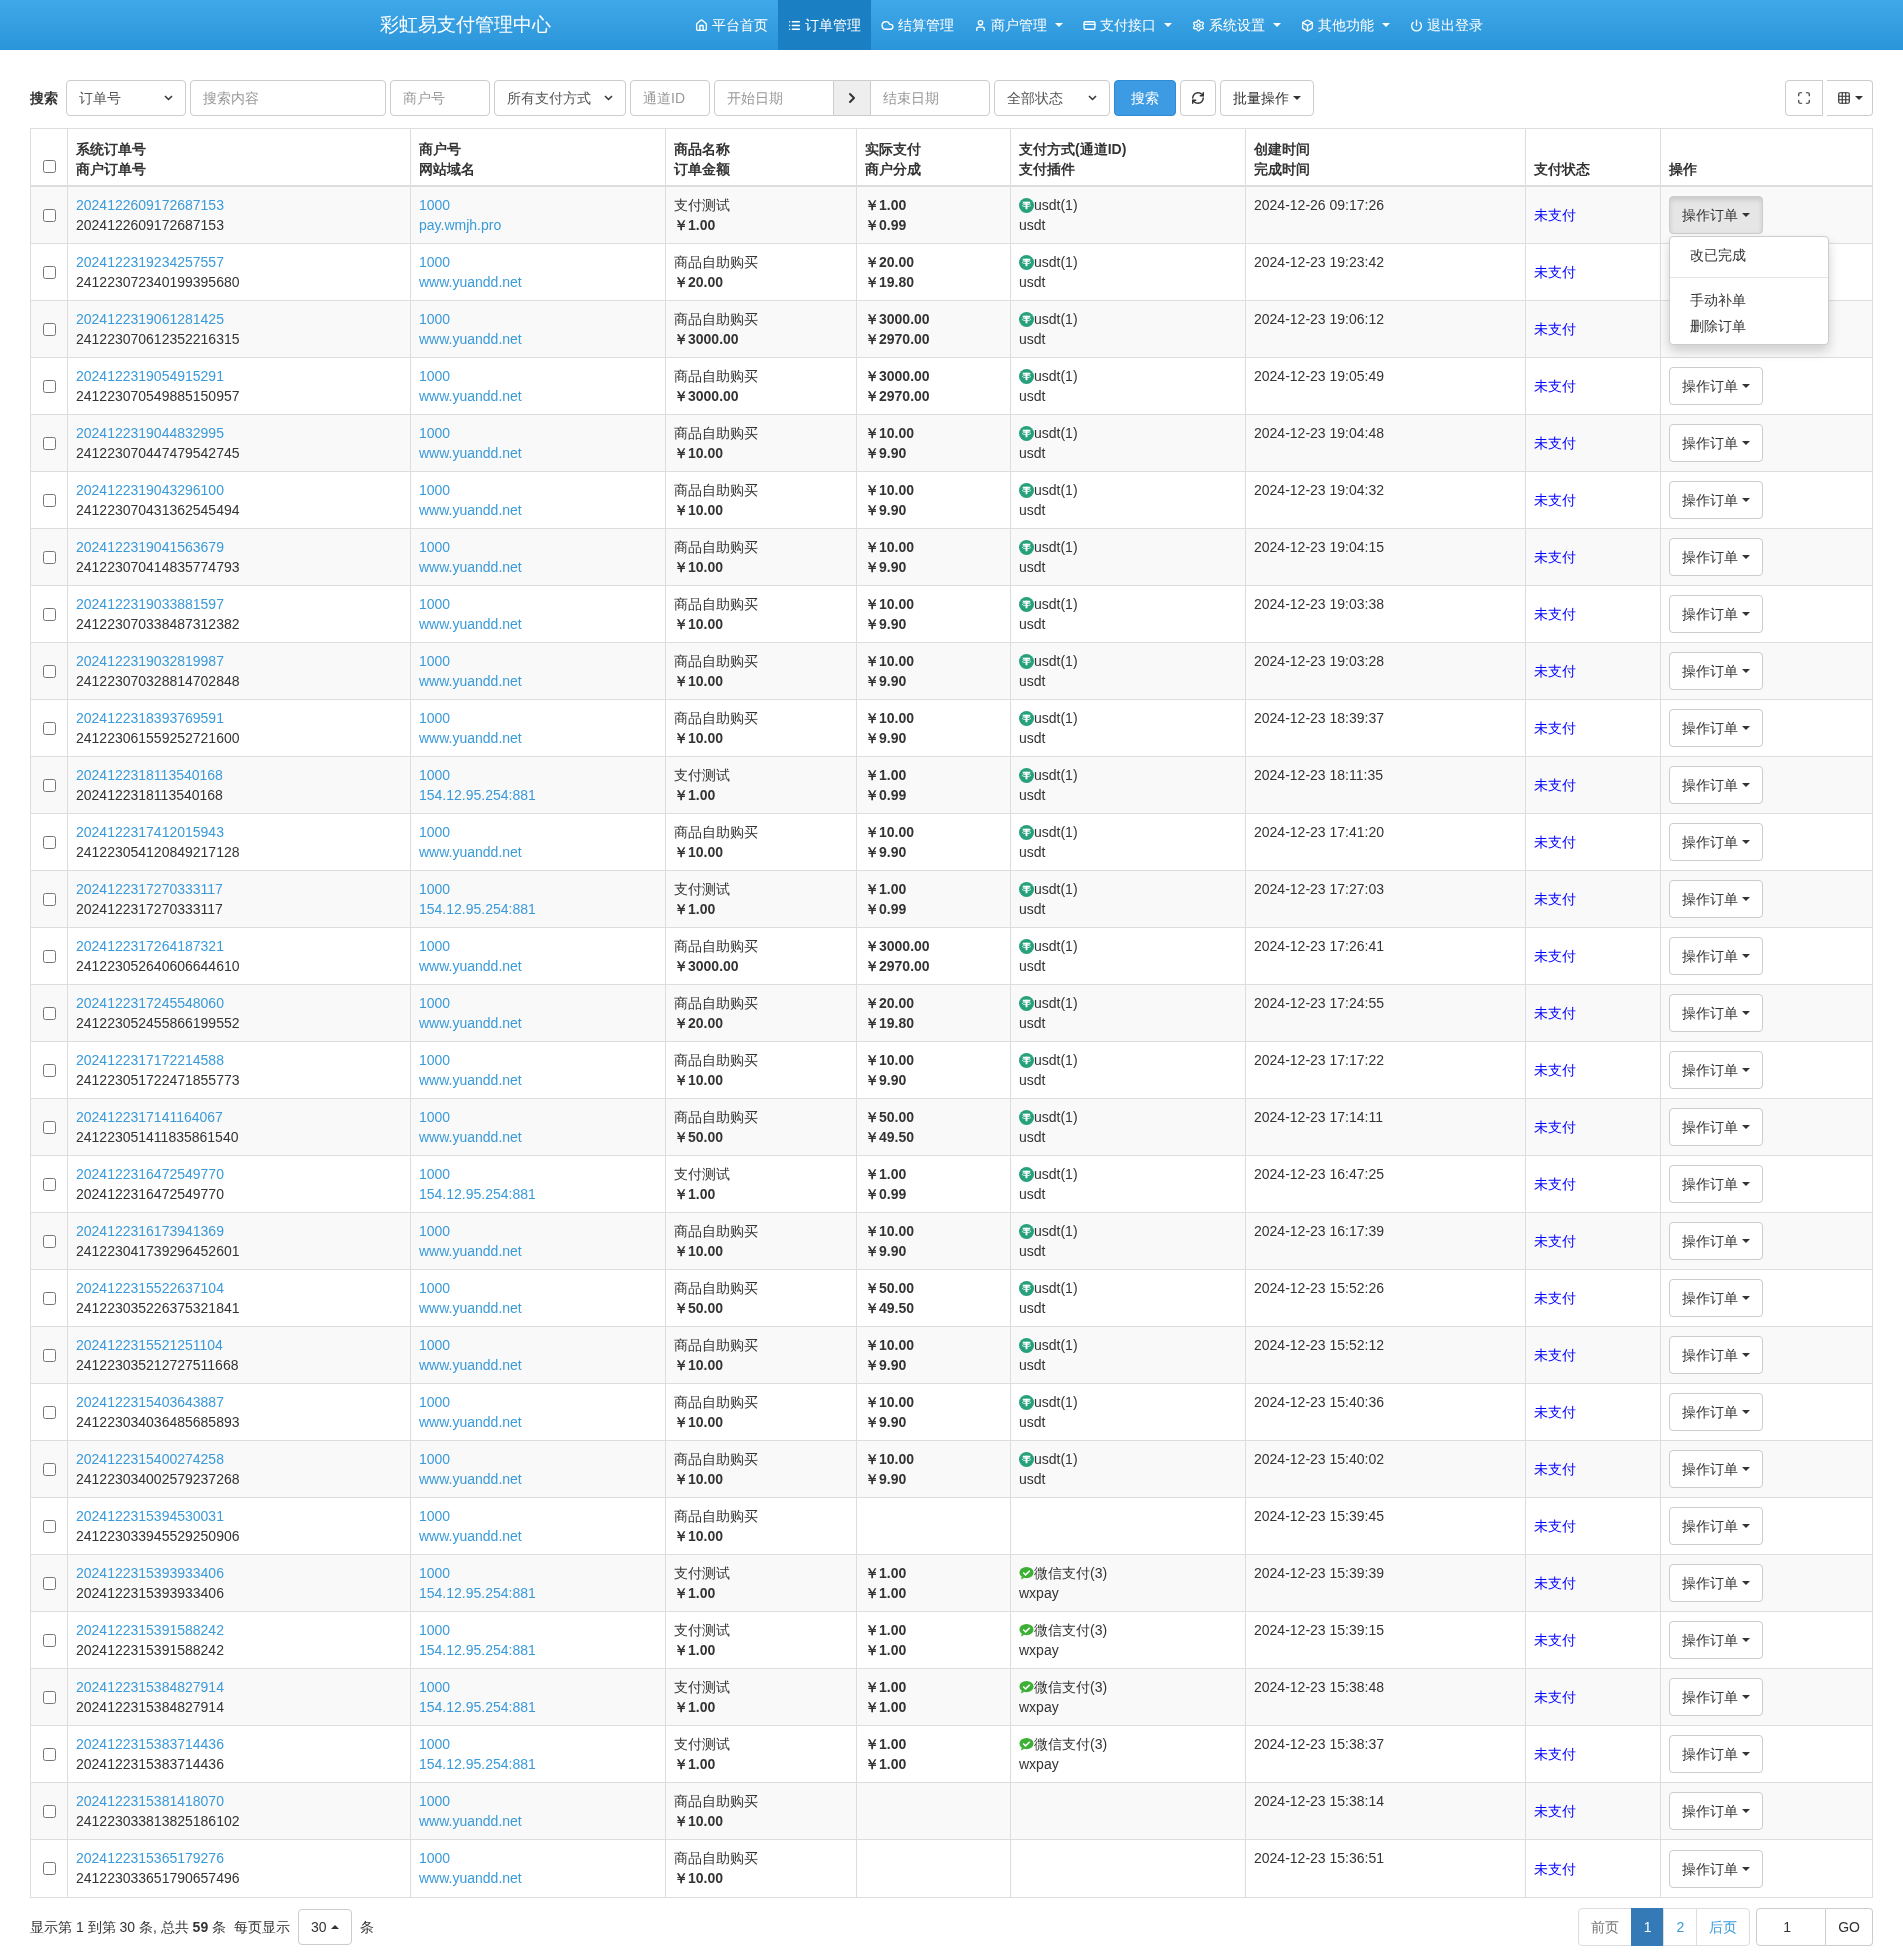 Image resolution: width=1903 pixels, height=1959 pixels. What do you see at coordinates (1647, 1927) in the screenshot?
I see `page-link: 1` at bounding box center [1647, 1927].